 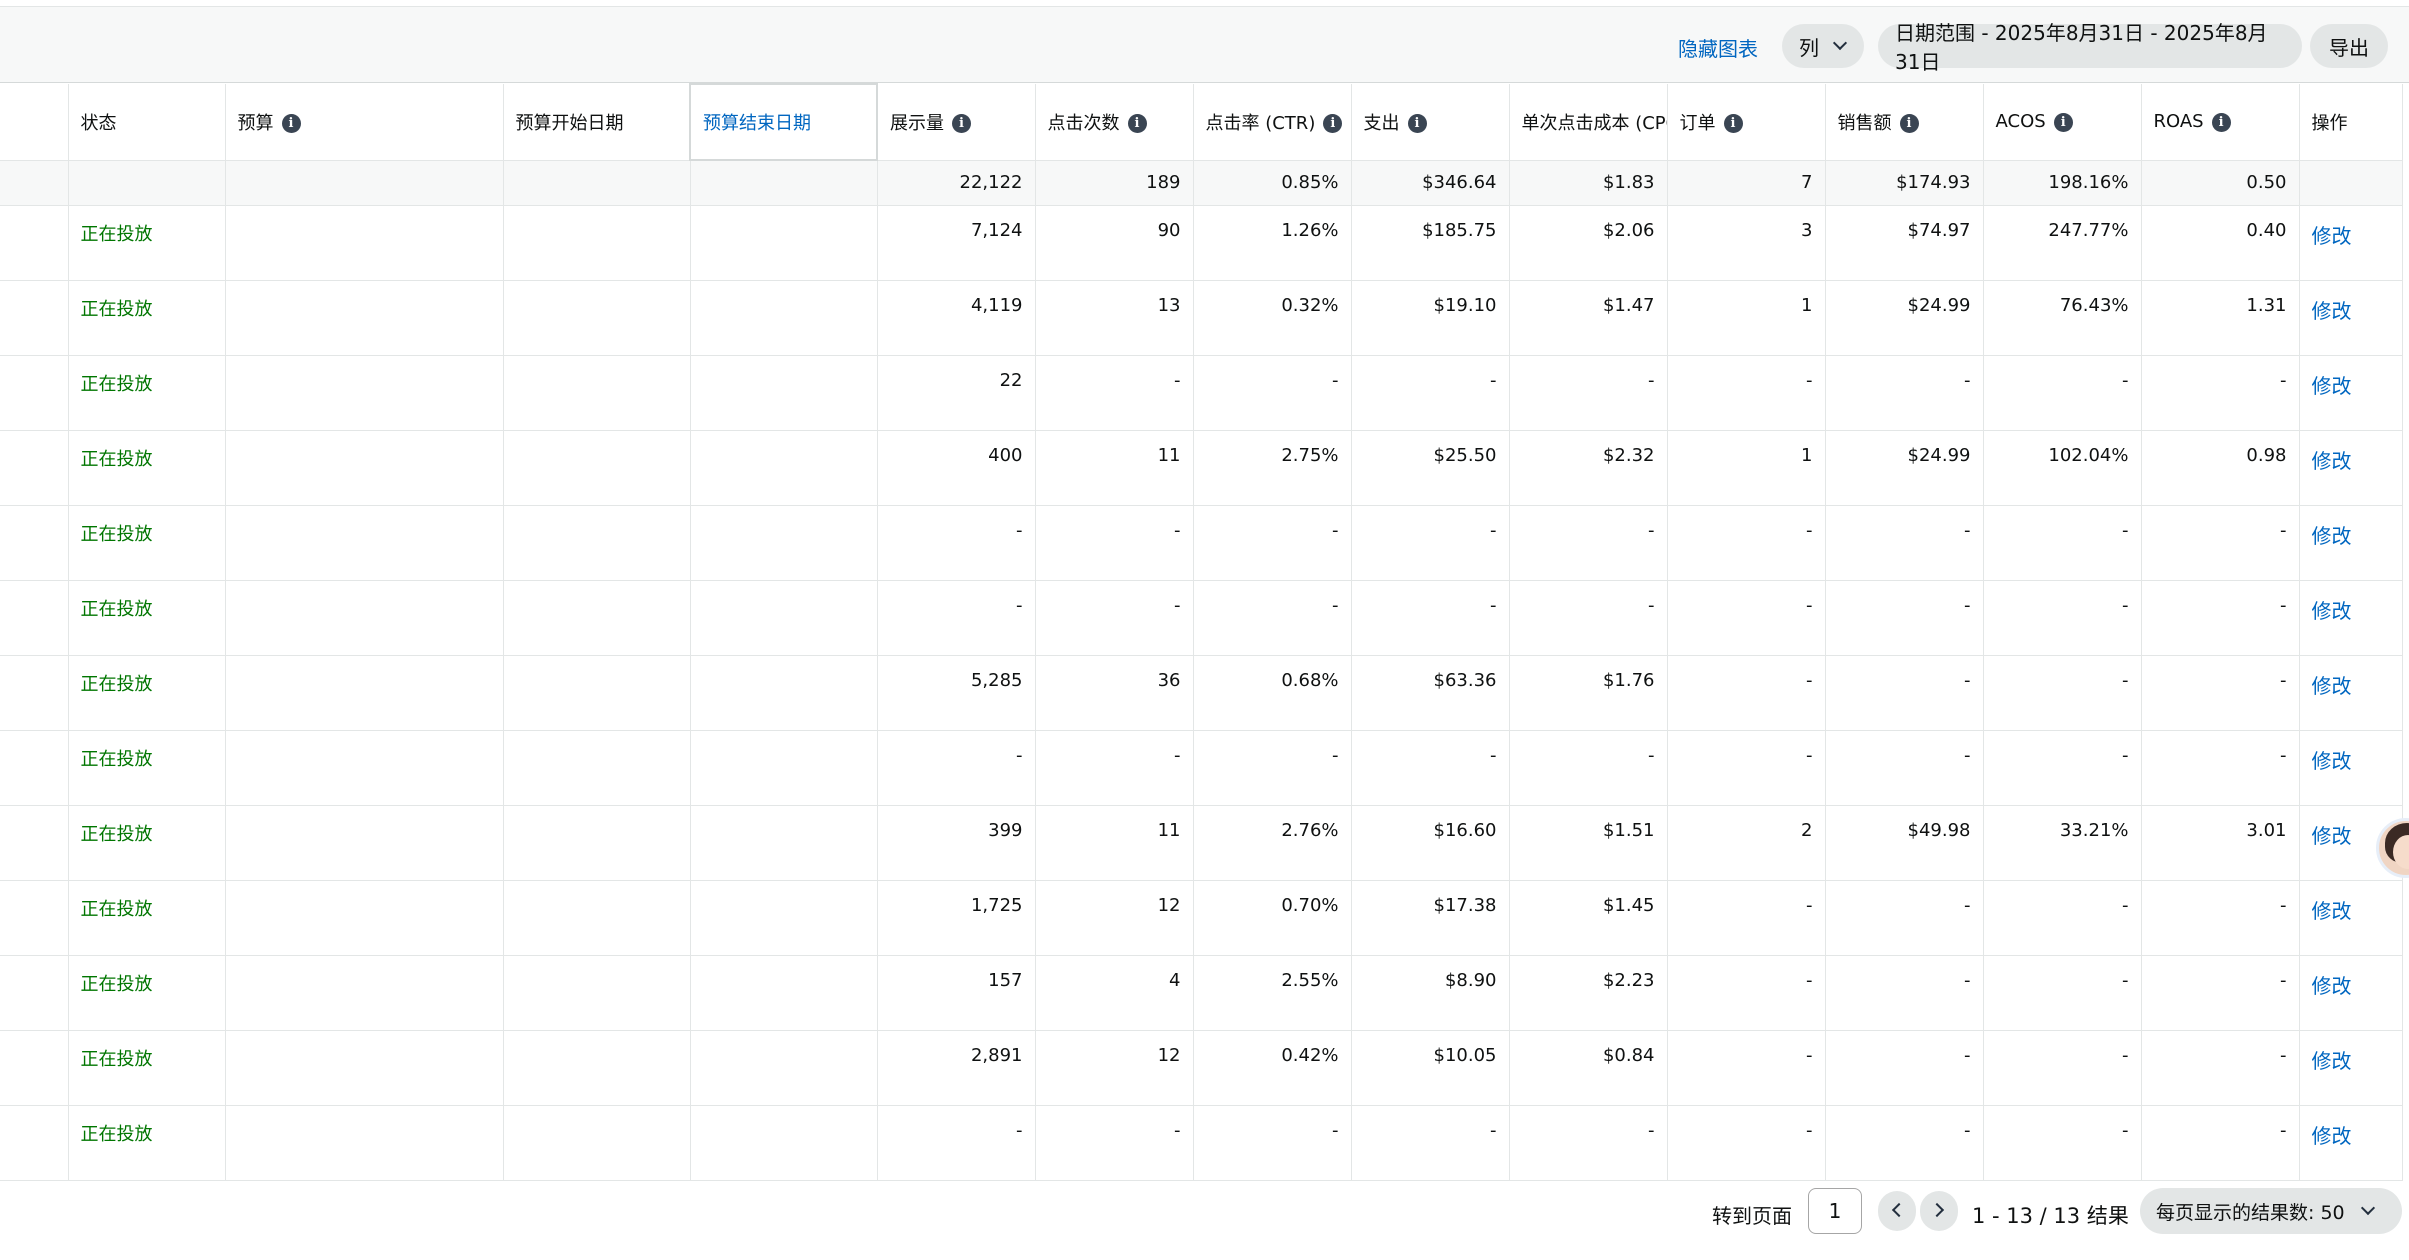 I want to click on column-header: 单次点击成本 (CPC), so click(x=1588, y=122).